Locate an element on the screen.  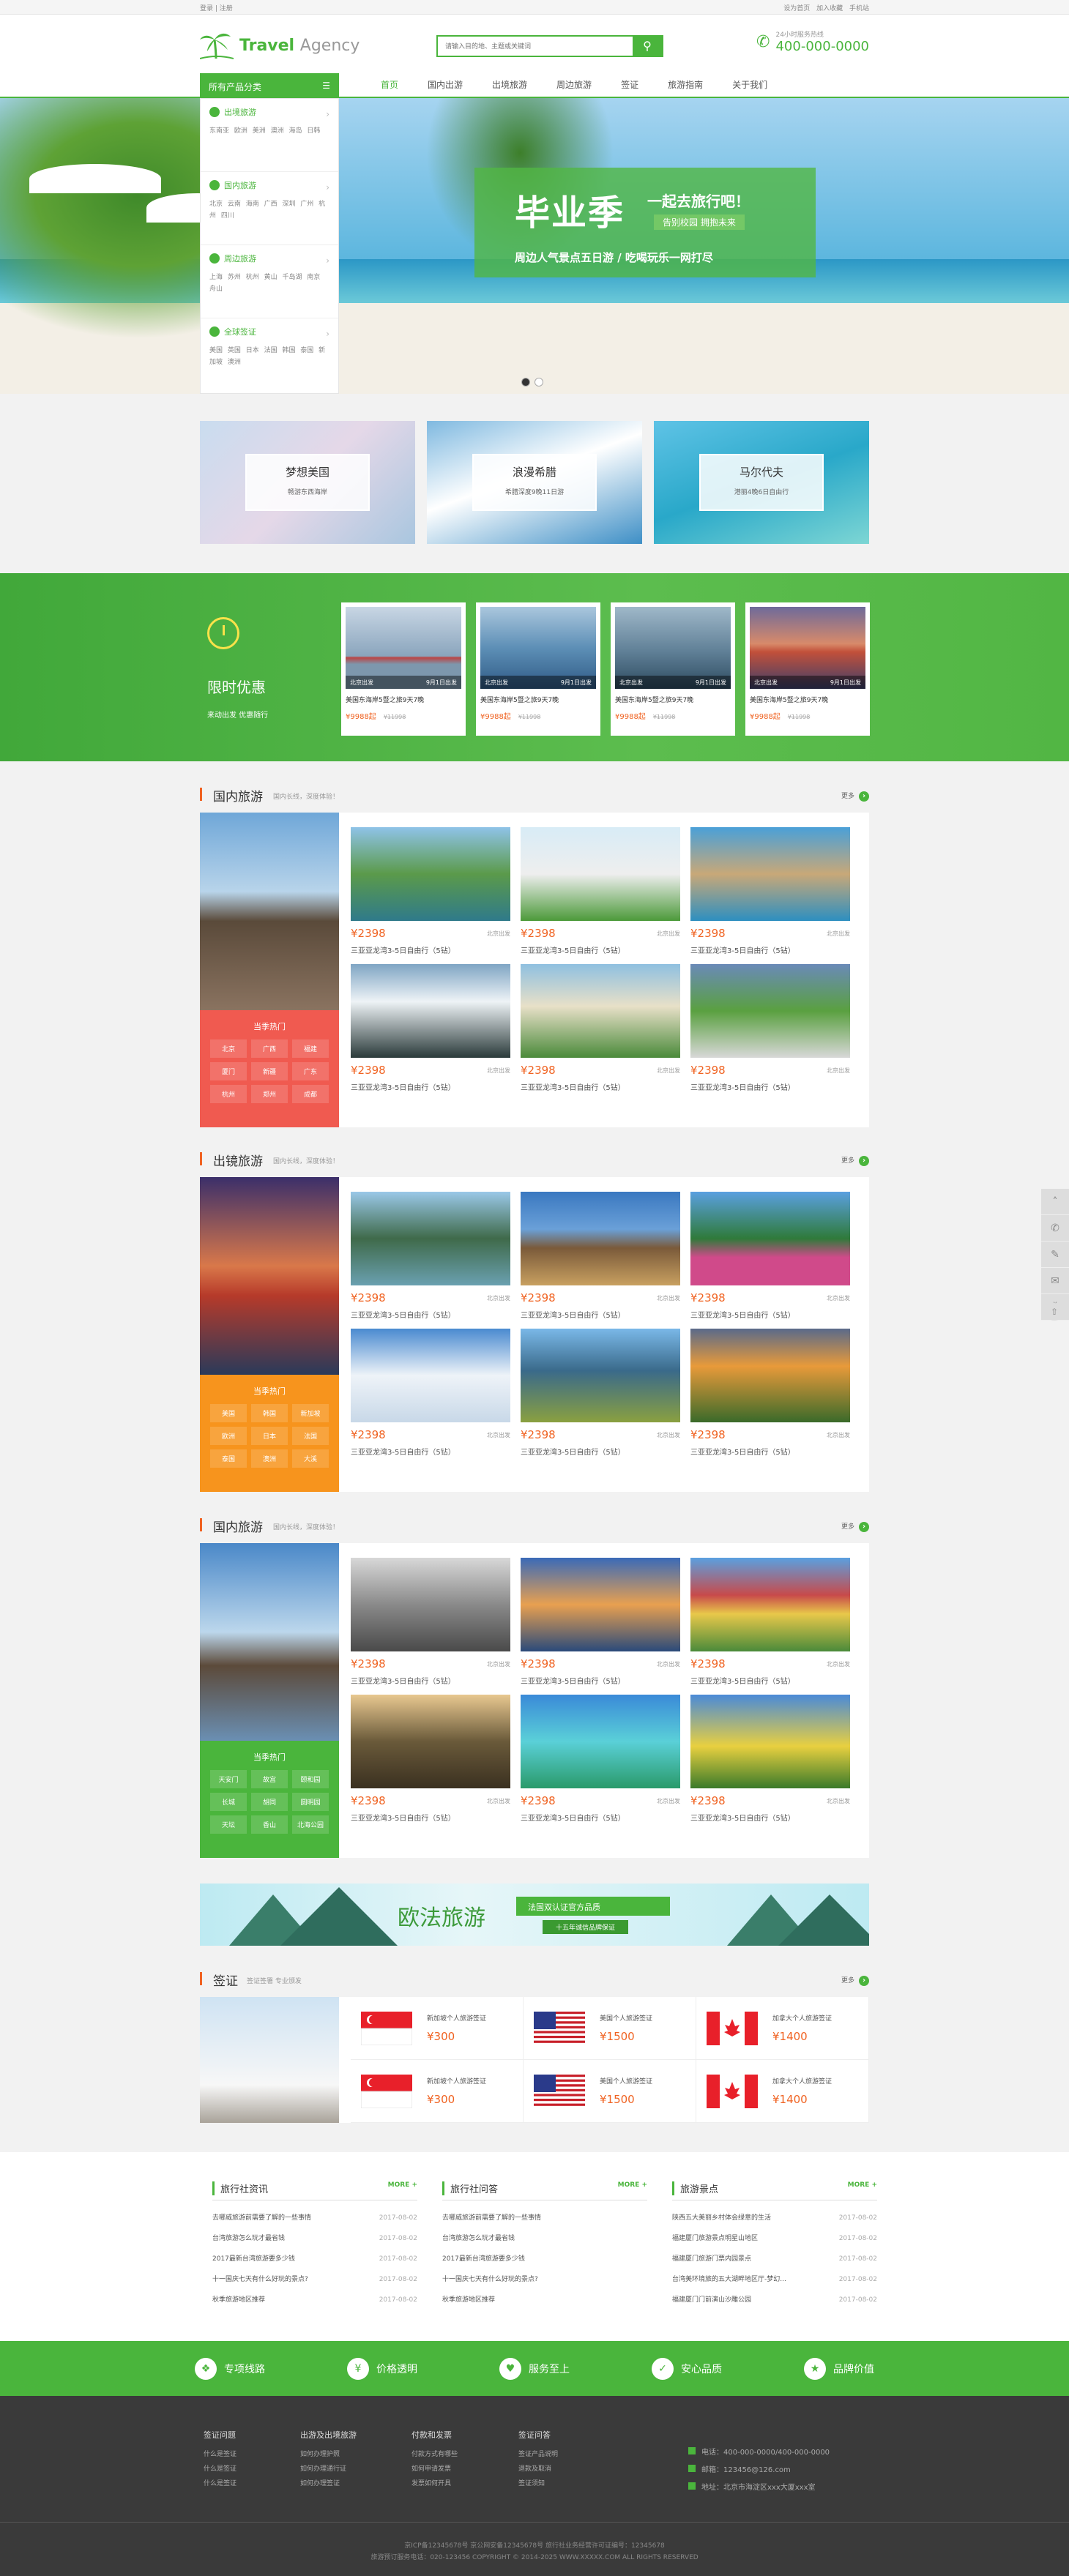
phone-icon: ✆ is located at coordinates (1055, 1228).